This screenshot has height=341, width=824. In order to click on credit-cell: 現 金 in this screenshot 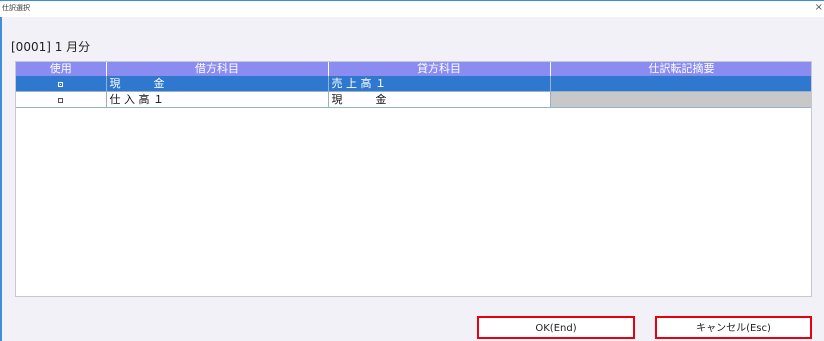, I will do `click(439, 99)`.